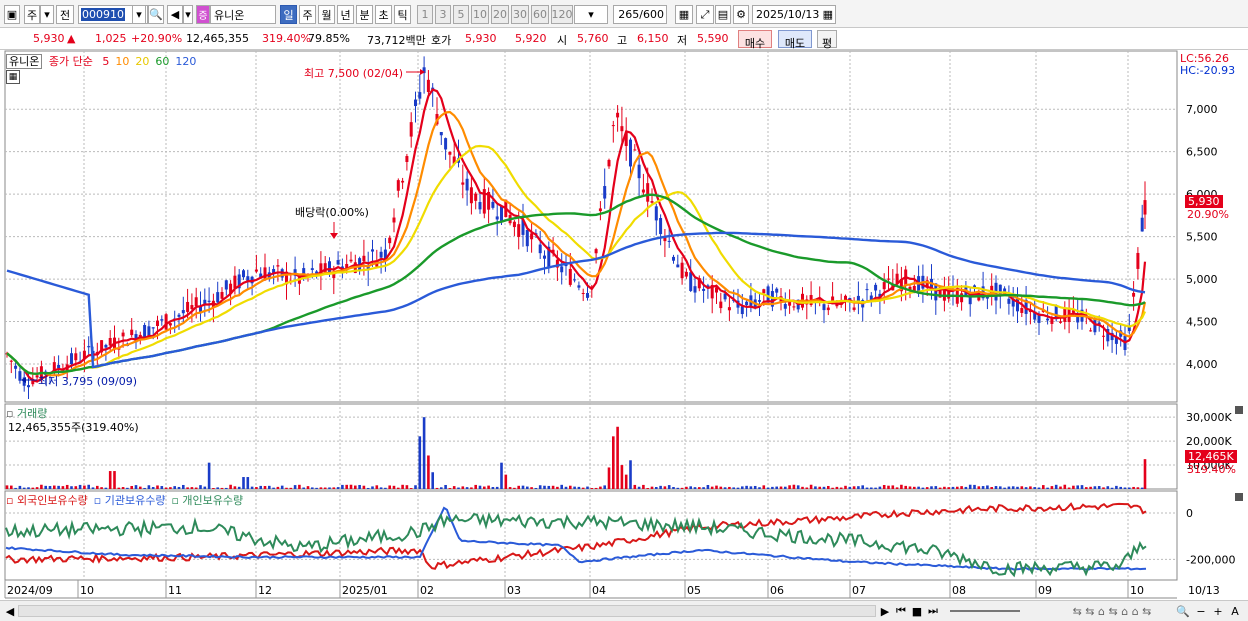  Describe the element at coordinates (364, 14) in the screenshot. I see `period-button-4: 분` at that location.